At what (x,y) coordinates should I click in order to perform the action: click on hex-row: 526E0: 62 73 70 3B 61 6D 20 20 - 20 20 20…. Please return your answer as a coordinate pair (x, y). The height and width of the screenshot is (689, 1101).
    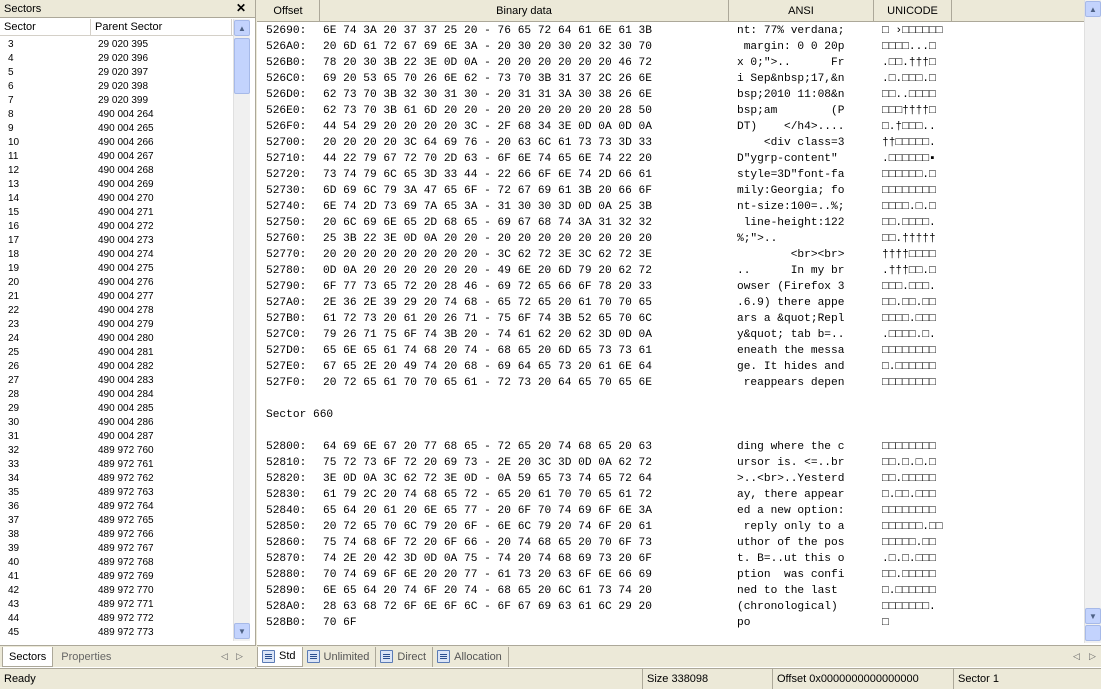
    Looking at the image, I should click on (670, 111).